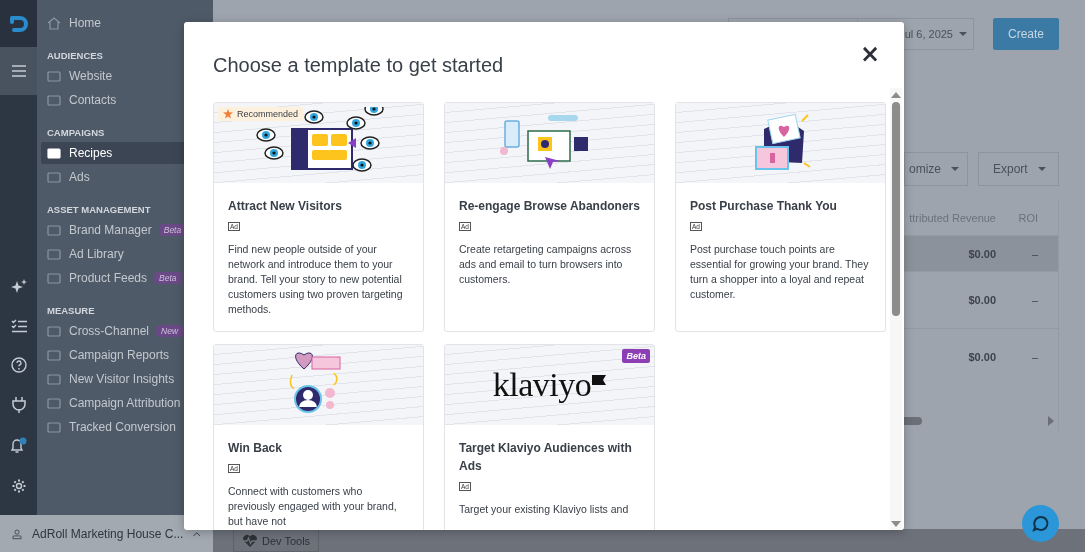 This screenshot has width=1085, height=552. Describe the element at coordinates (18, 287) in the screenshot. I see `sparkle-icon` at that location.